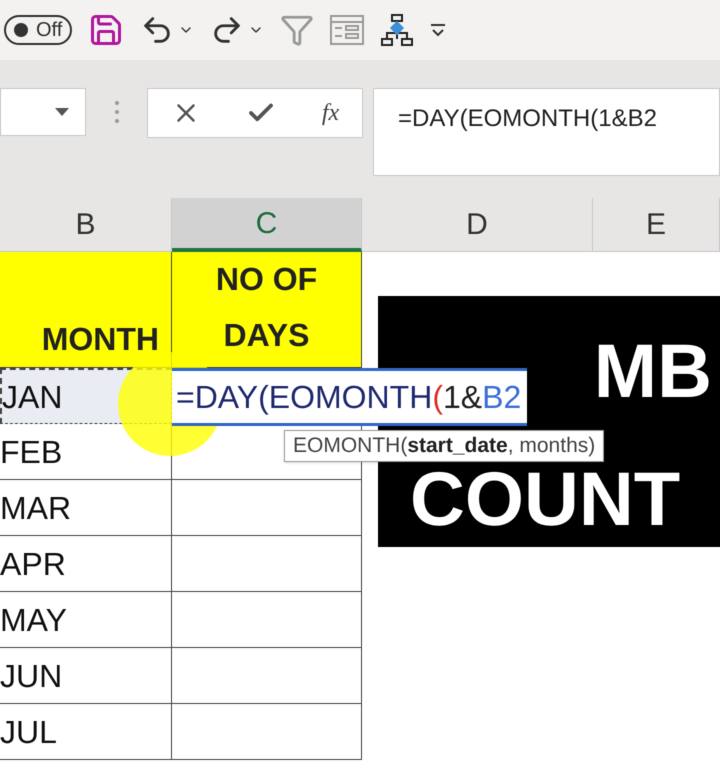  What do you see at coordinates (462, 397) in the screenshot?
I see `formula-token: 1&` at bounding box center [462, 397].